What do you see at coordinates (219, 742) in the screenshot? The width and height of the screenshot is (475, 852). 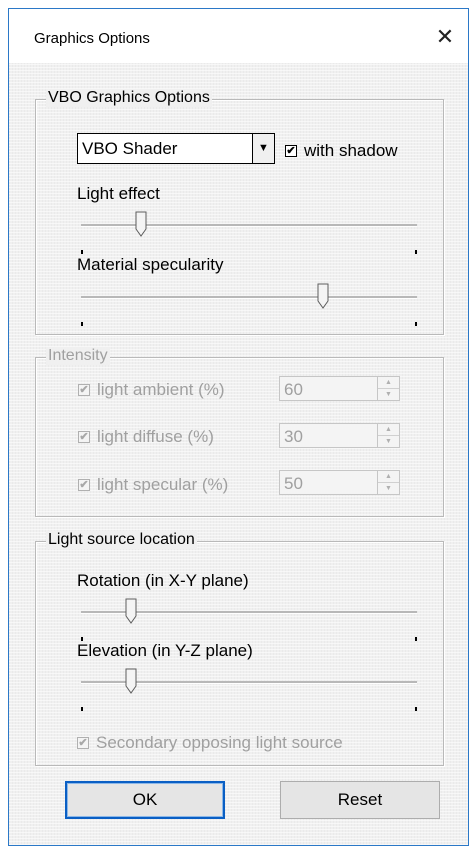 I see `secondary-light-label: Secondary opposing light source` at bounding box center [219, 742].